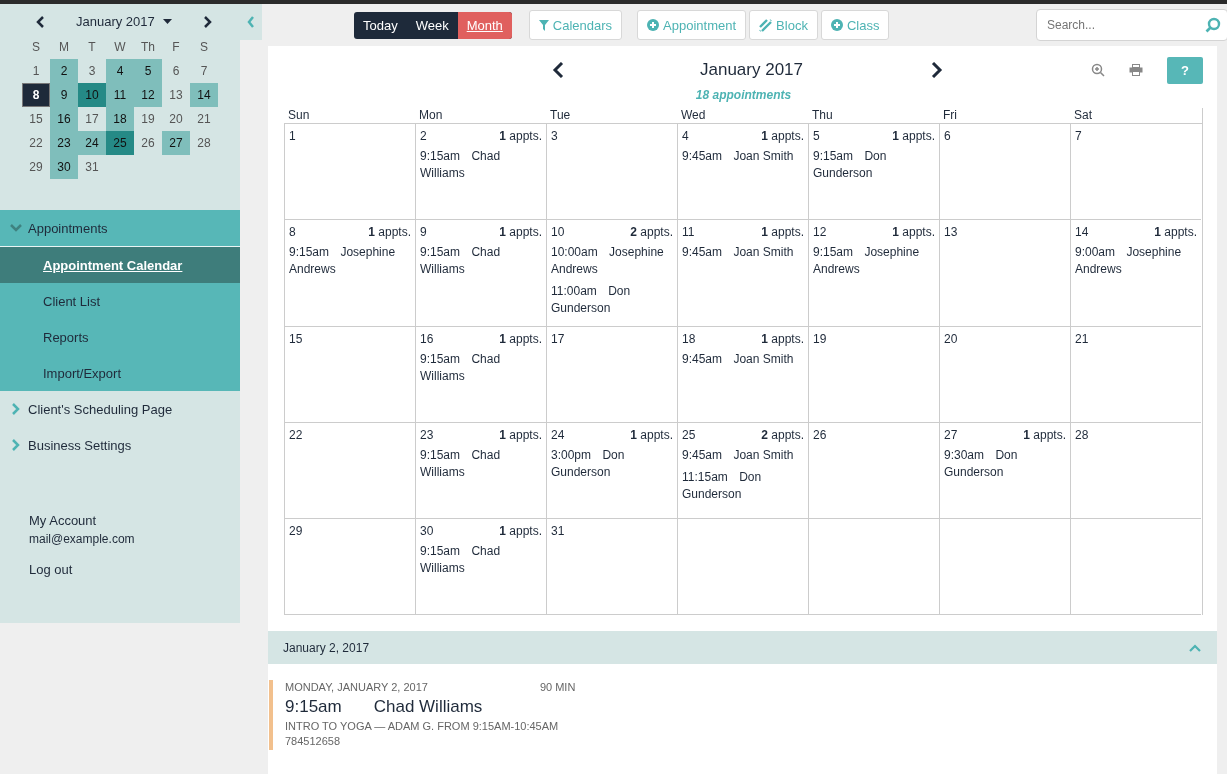 Image resolution: width=1227 pixels, height=774 pixels. Describe the element at coordinates (1004, 471) in the screenshot. I see `day-cell: 27 1 appts. 9:30am Don Gunderson` at that location.